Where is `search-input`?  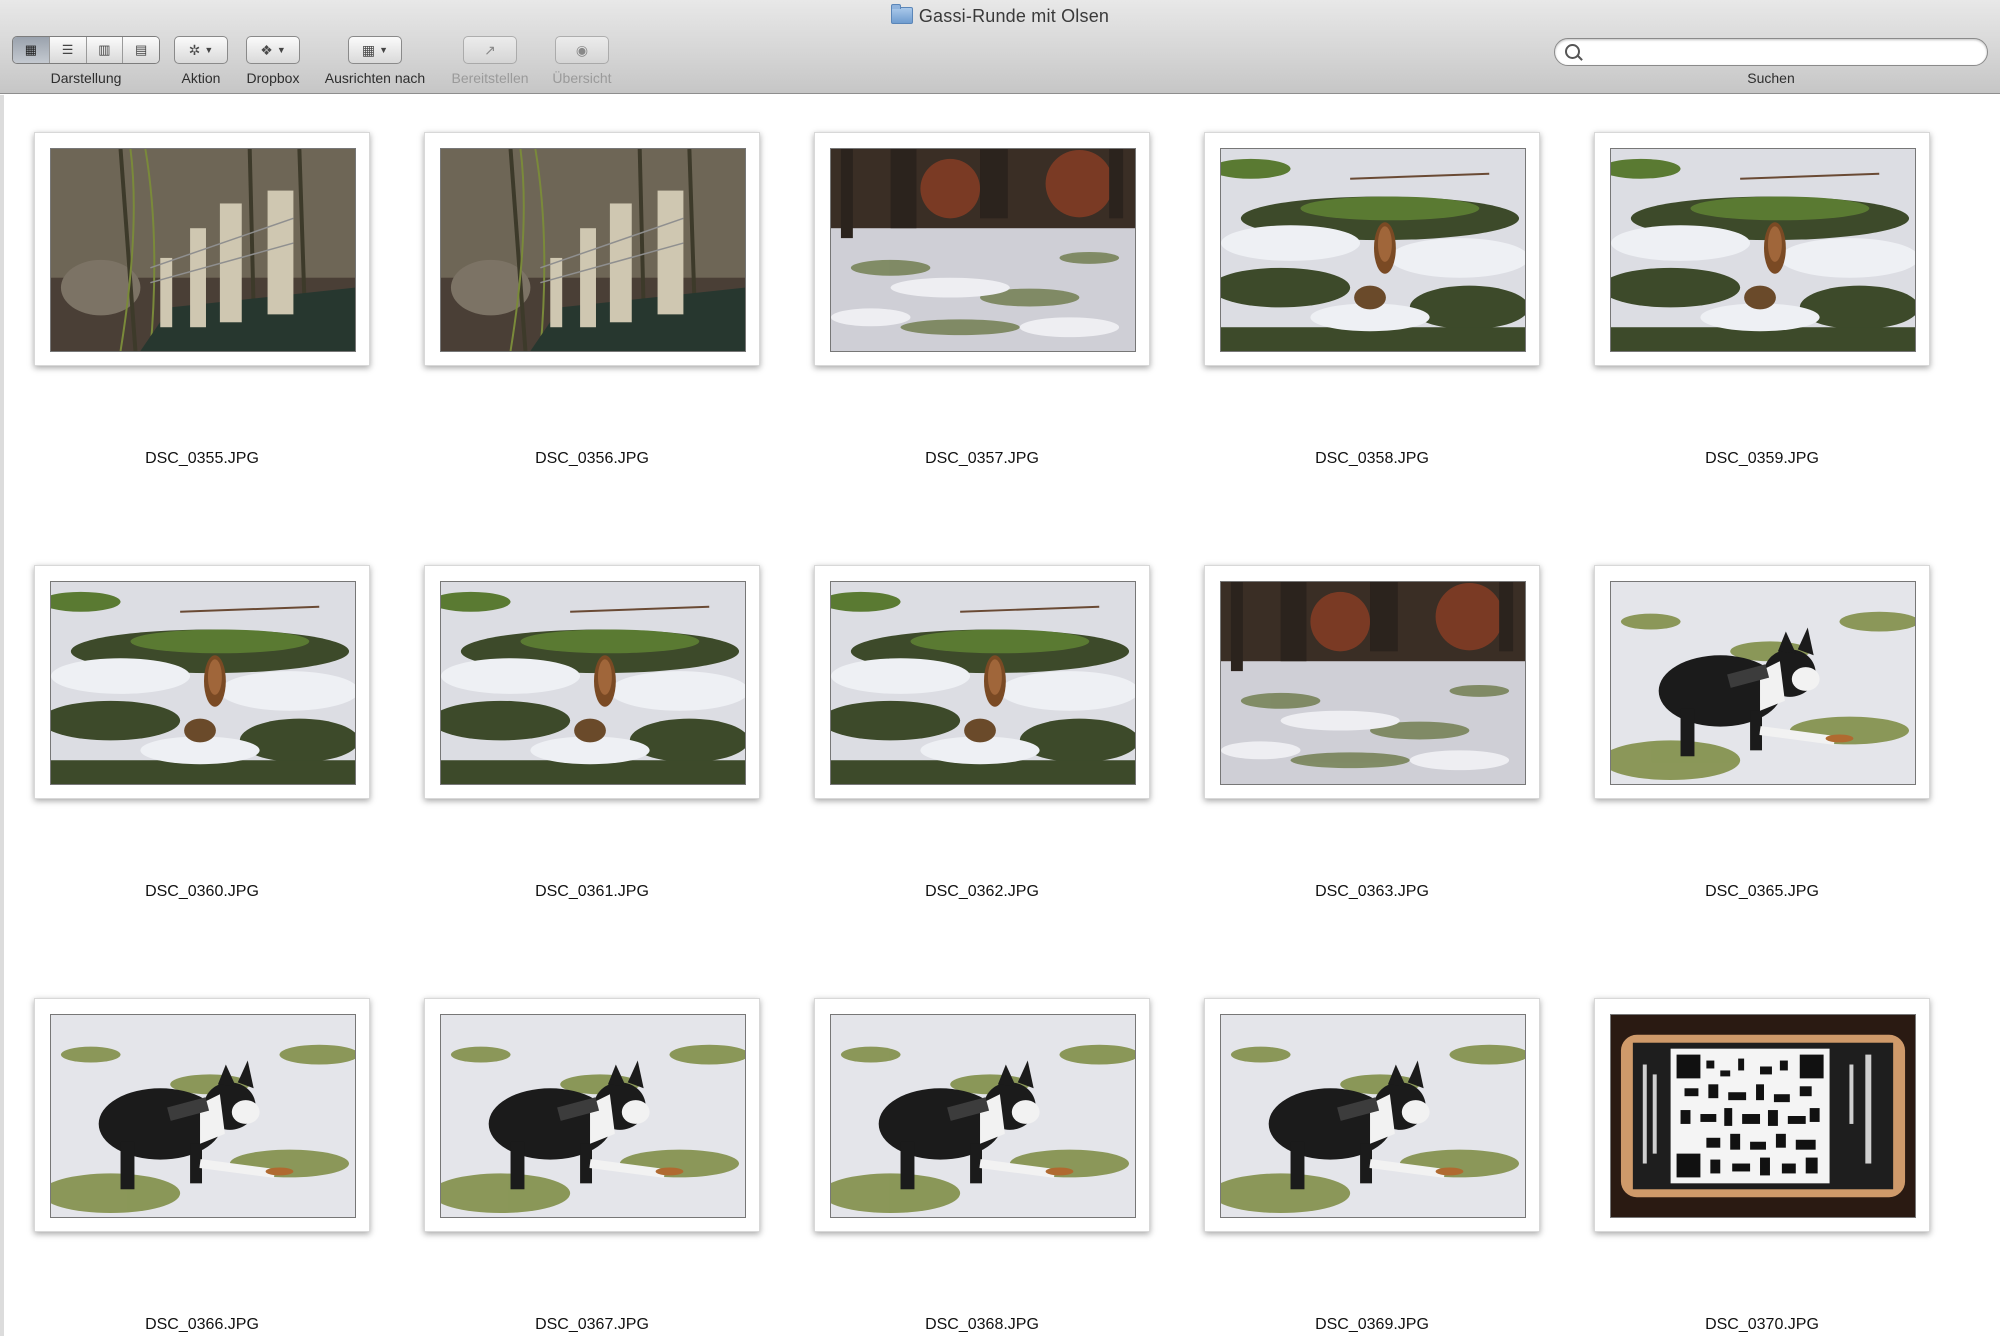 search-input is located at coordinates (1782, 53).